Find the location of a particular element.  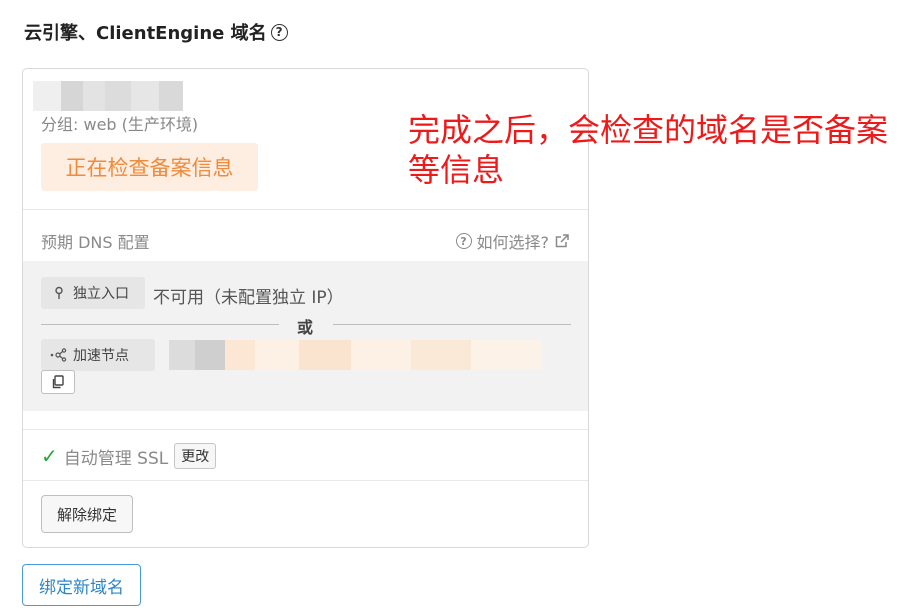

how-to-choose-label: 如何选择? is located at coordinates (513, 242).